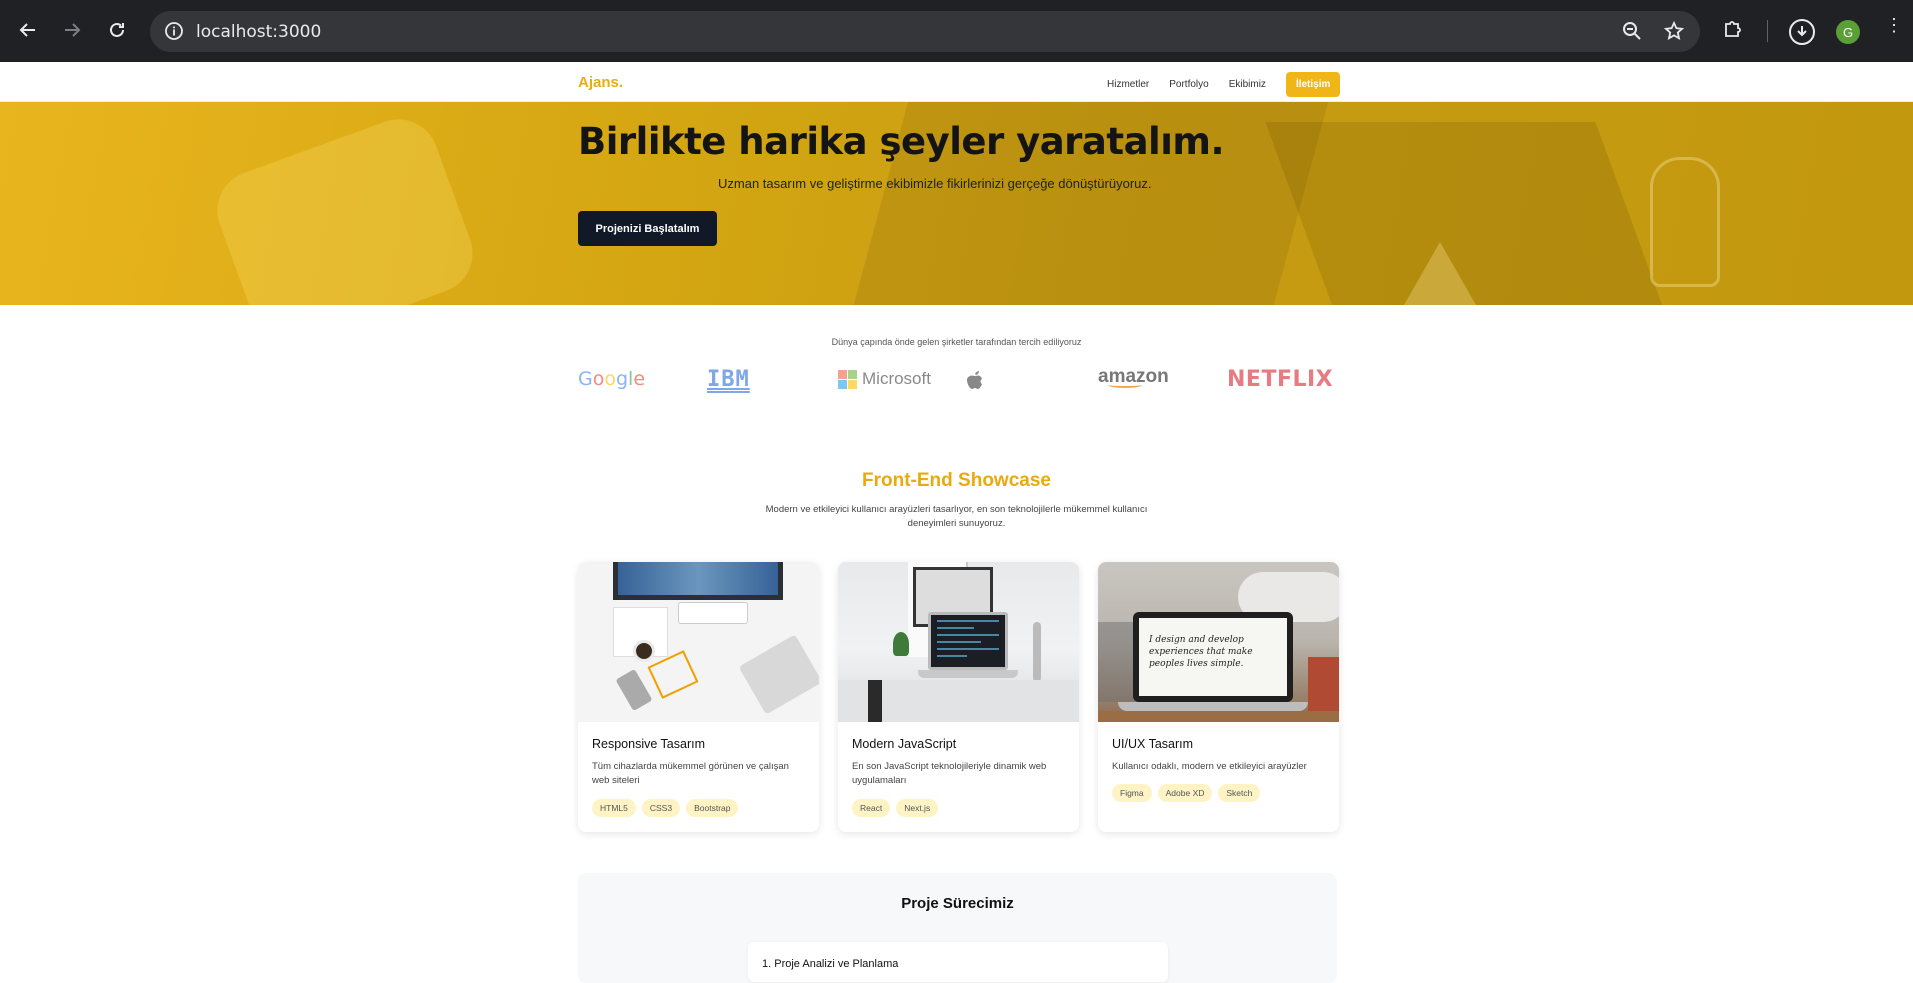 The image size is (1913, 983). I want to click on tag-sketch: Sketch, so click(1239, 793).